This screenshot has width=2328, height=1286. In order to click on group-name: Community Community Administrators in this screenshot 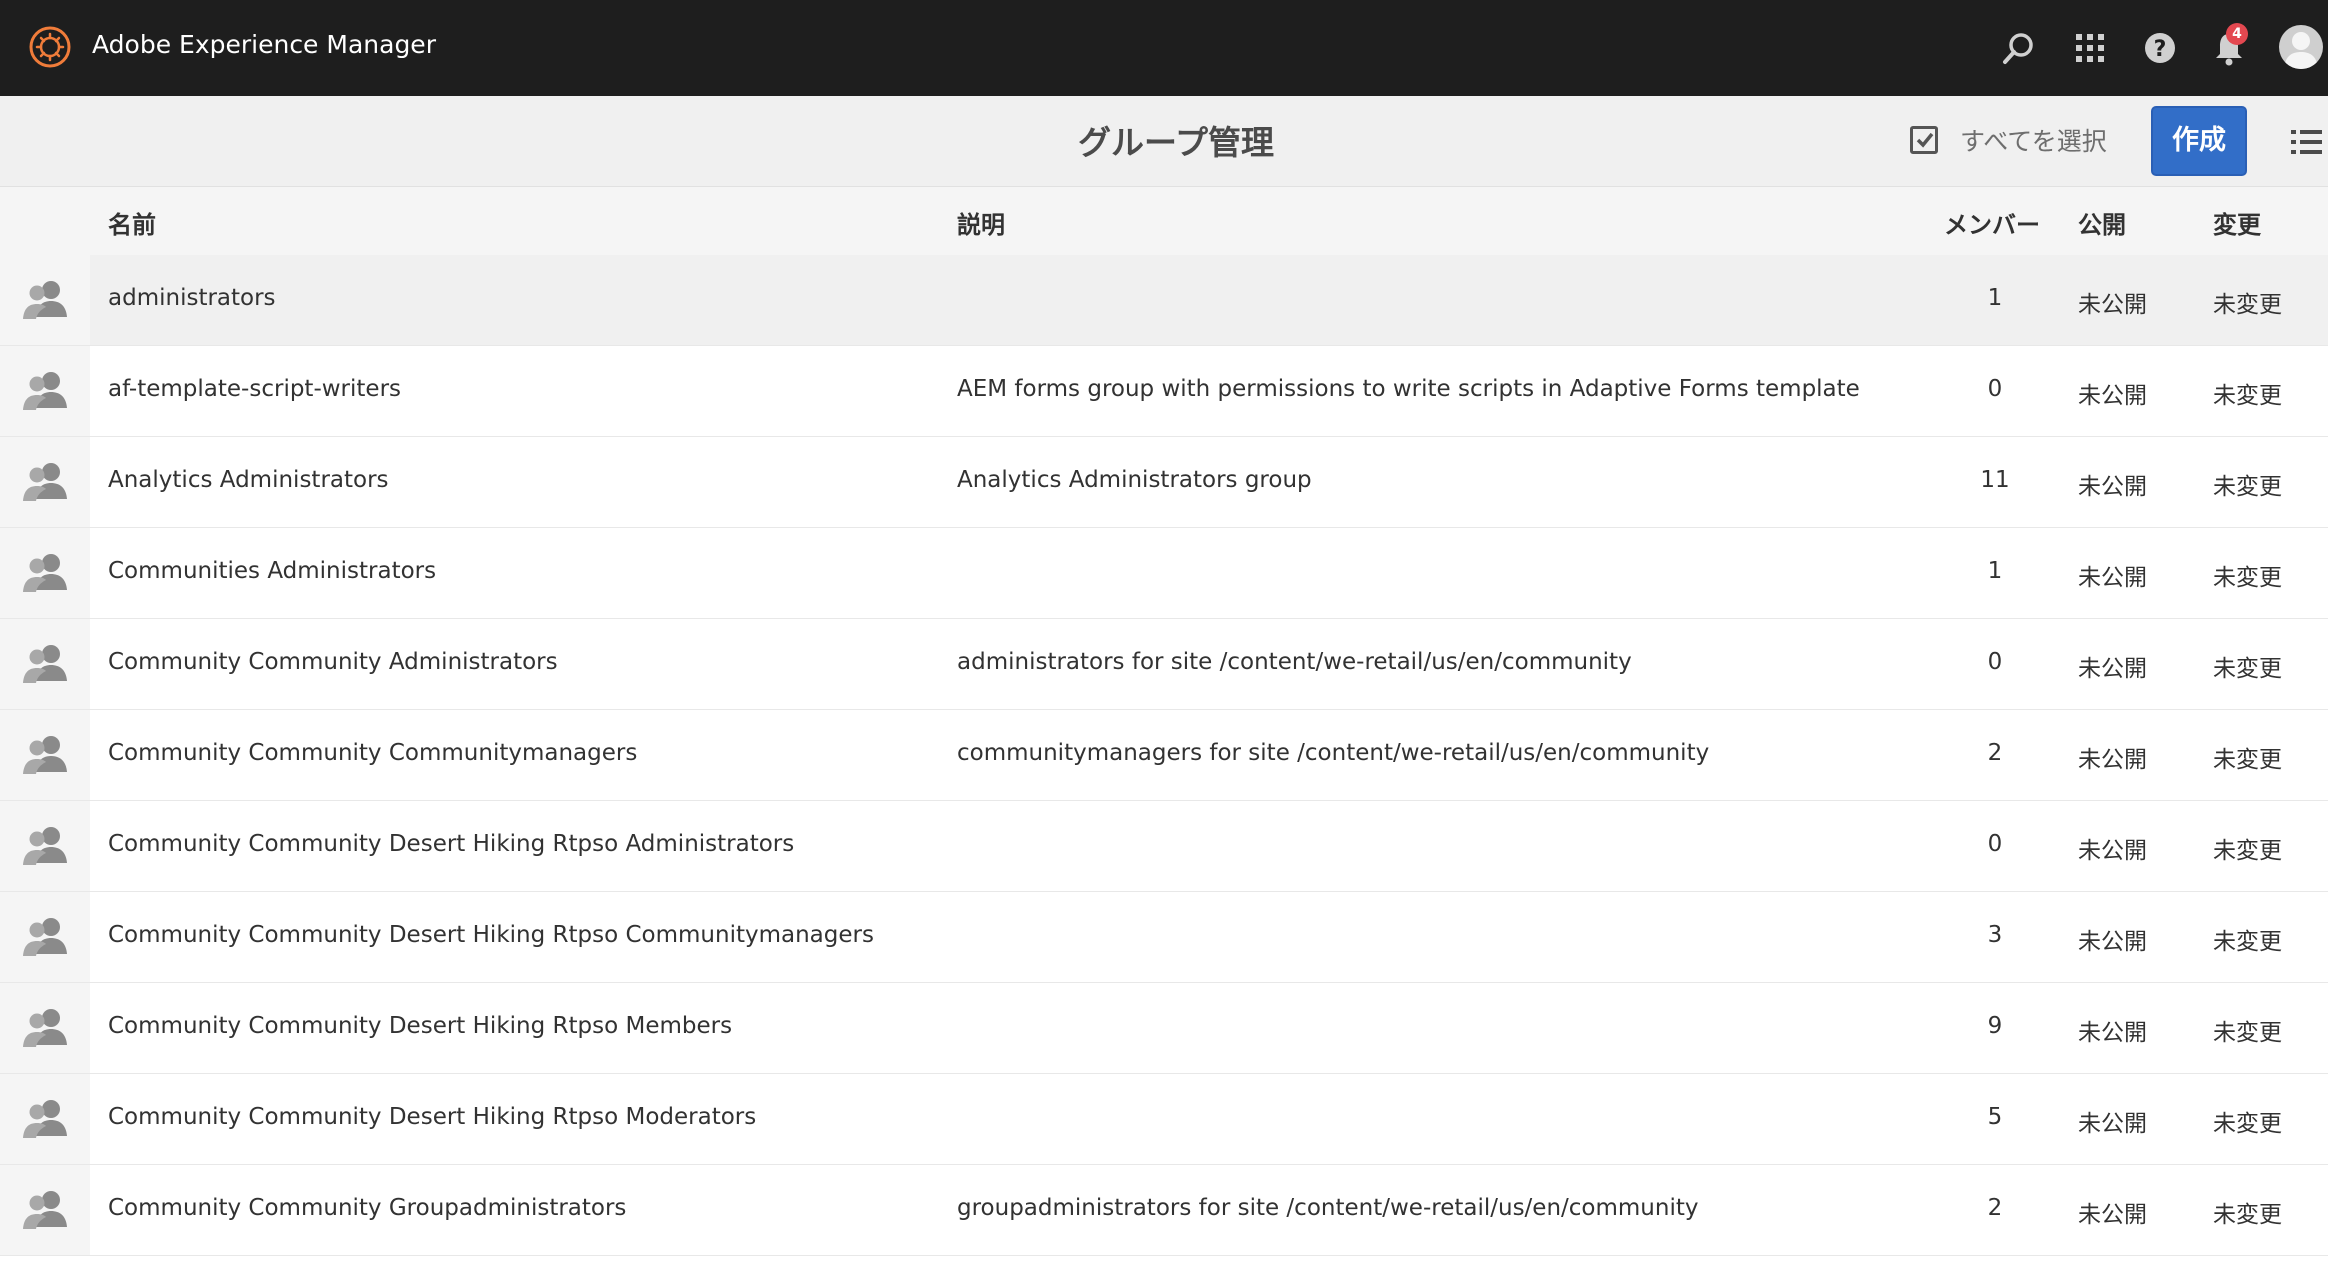, I will do `click(333, 662)`.